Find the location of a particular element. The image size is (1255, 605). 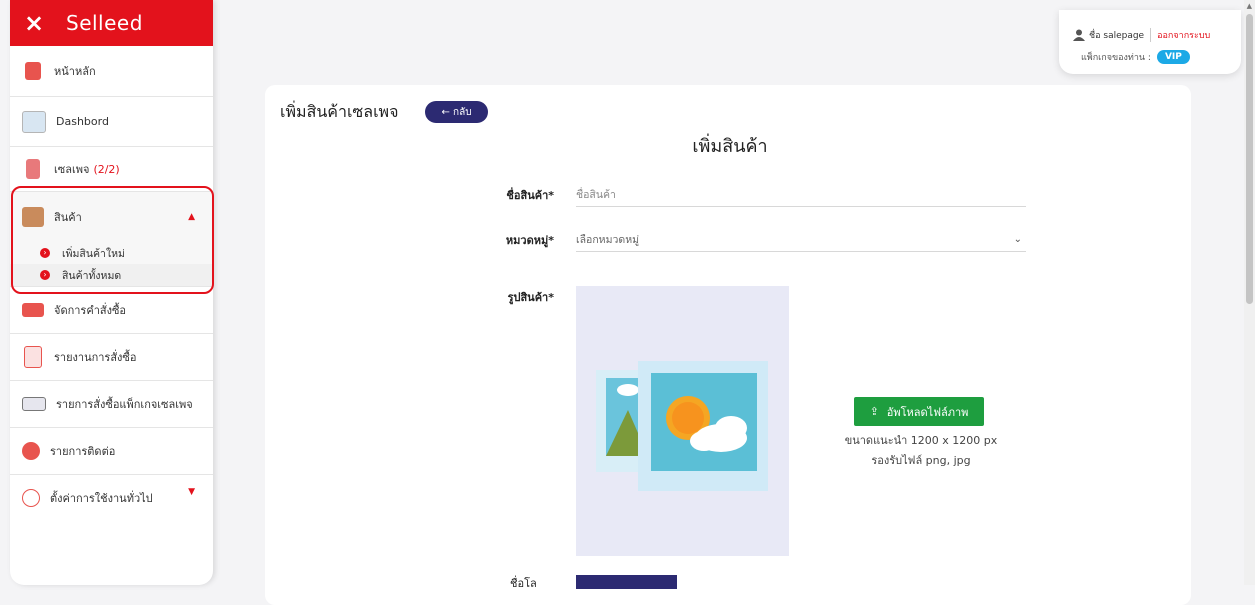

products-icon is located at coordinates (33, 217).